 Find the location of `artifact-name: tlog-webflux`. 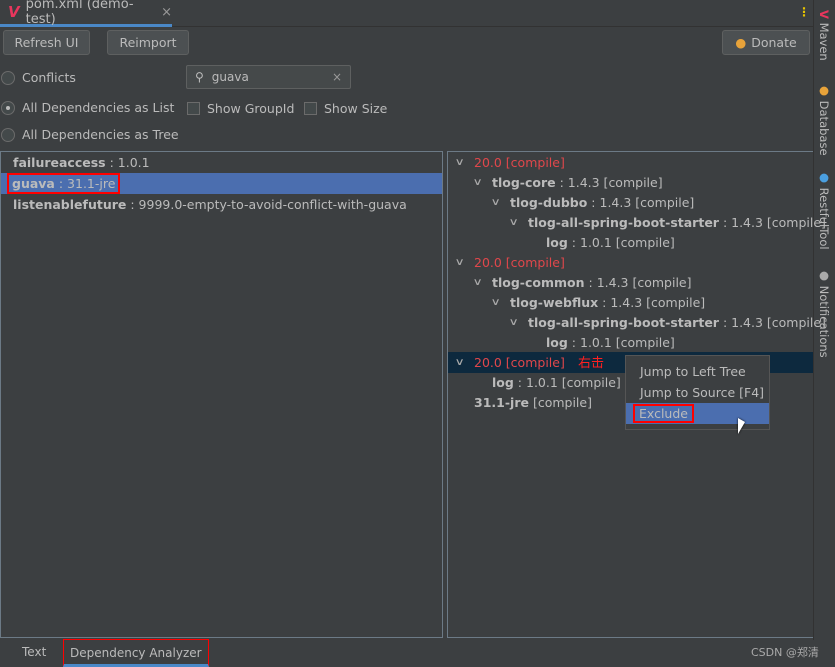

artifact-name: tlog-webflux is located at coordinates (554, 302).